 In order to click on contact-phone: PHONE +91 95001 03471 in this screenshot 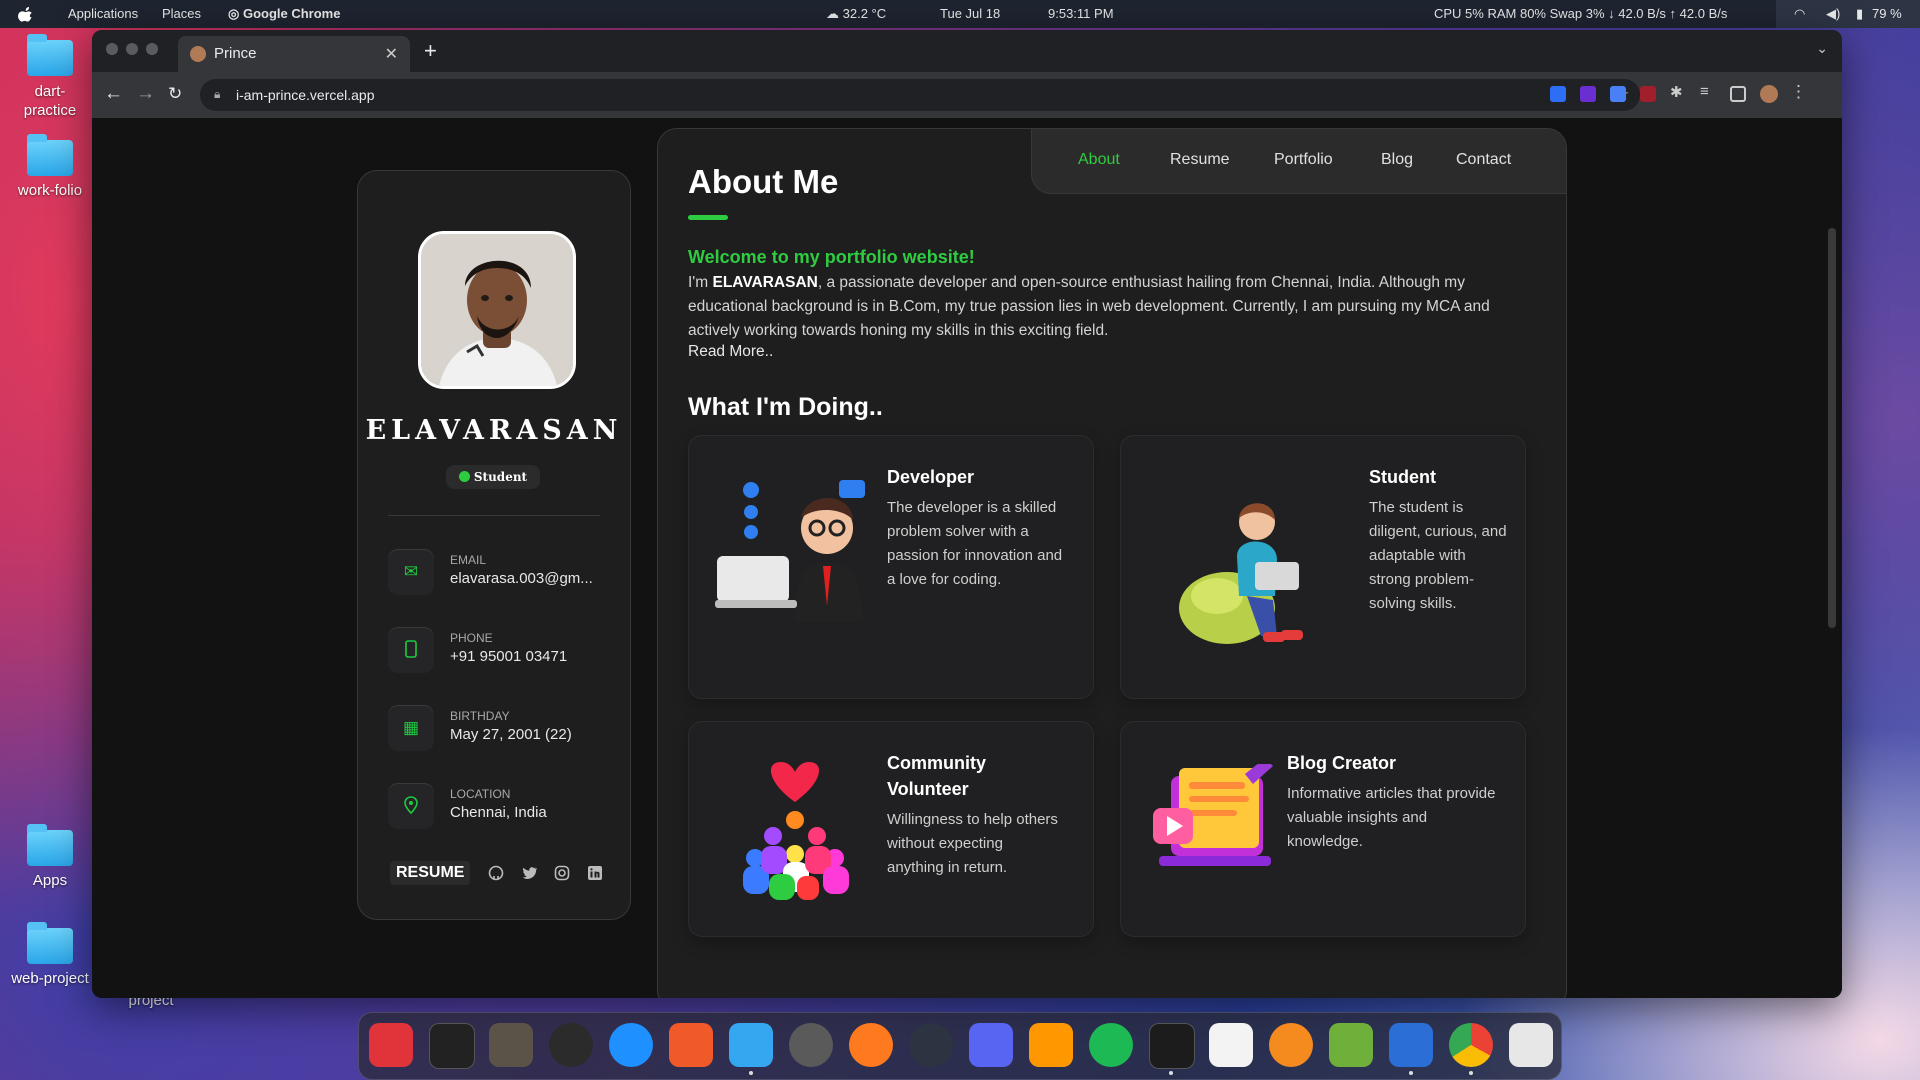, I will do `click(503, 653)`.